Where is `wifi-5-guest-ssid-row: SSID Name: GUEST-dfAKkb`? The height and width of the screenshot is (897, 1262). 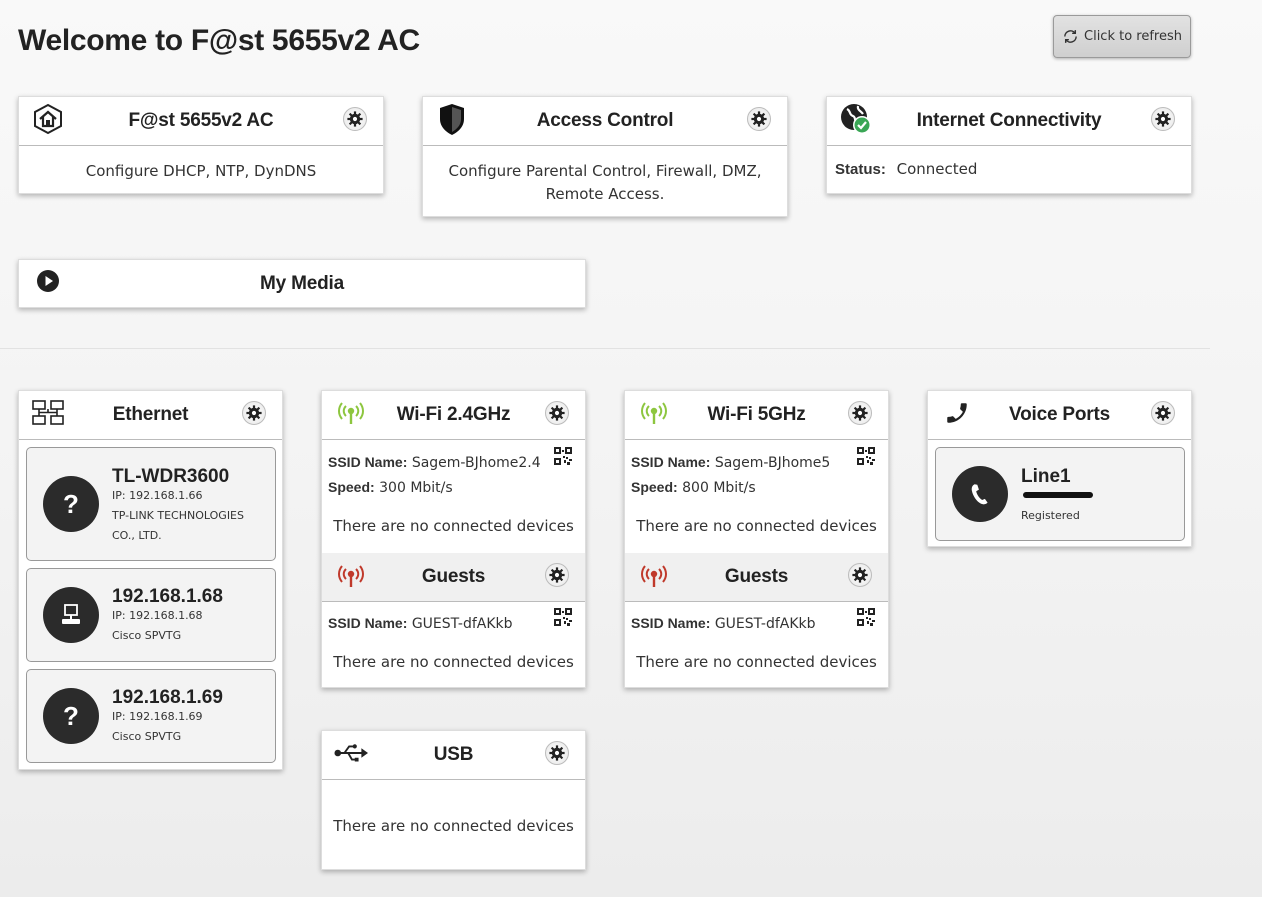
wifi-5-guest-ssid-row: SSID Name: GUEST-dfAKkb is located at coordinates (723, 623).